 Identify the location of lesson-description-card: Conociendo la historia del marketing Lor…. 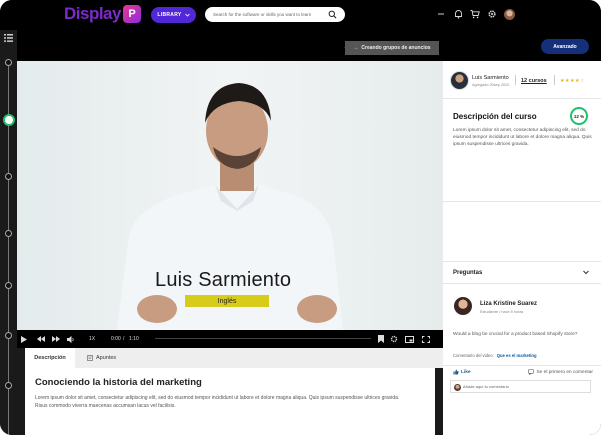
(230, 401).